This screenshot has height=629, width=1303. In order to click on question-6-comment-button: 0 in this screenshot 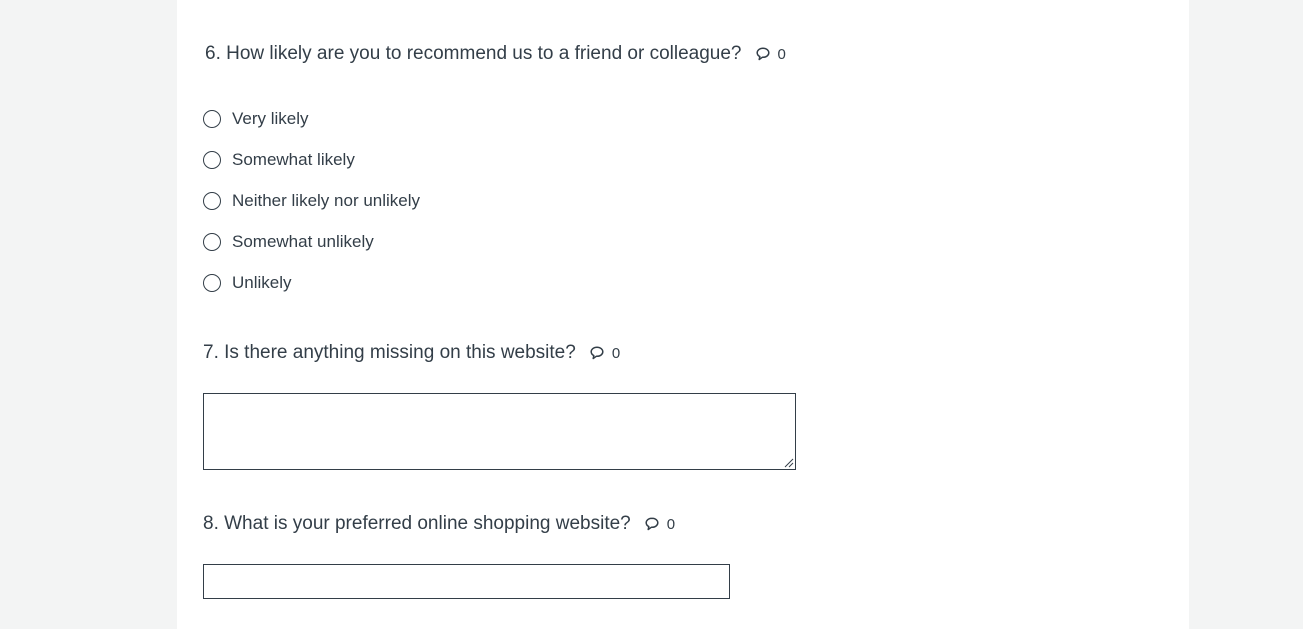, I will do `click(770, 54)`.